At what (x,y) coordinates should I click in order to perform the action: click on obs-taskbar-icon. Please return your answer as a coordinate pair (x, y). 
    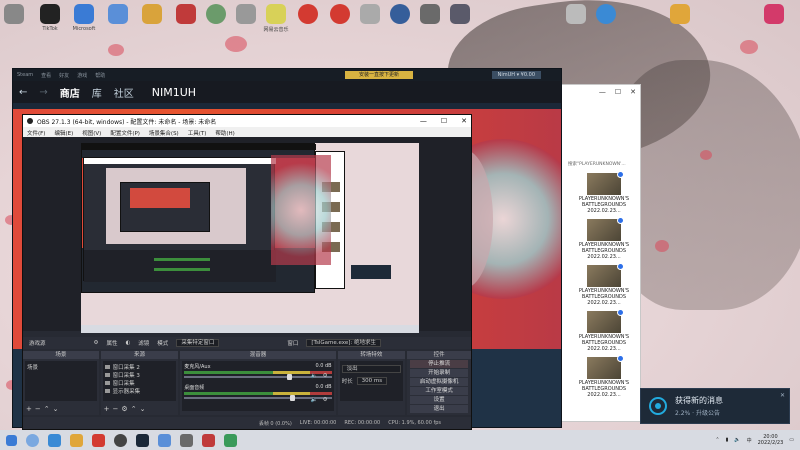
    Looking at the image, I should click on (120, 440).